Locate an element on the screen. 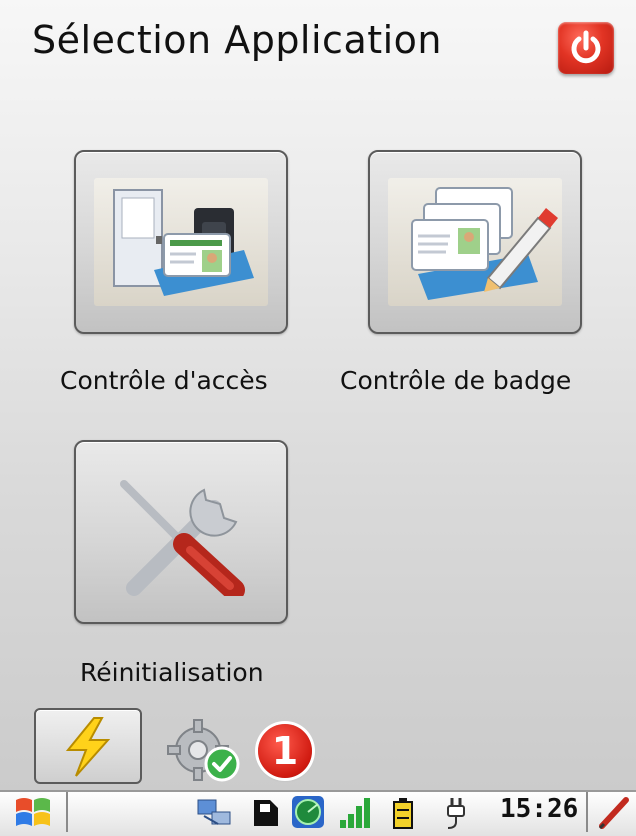 Image resolution: width=636 pixels, height=836 pixels. input-panel-button is located at coordinates (613, 812).